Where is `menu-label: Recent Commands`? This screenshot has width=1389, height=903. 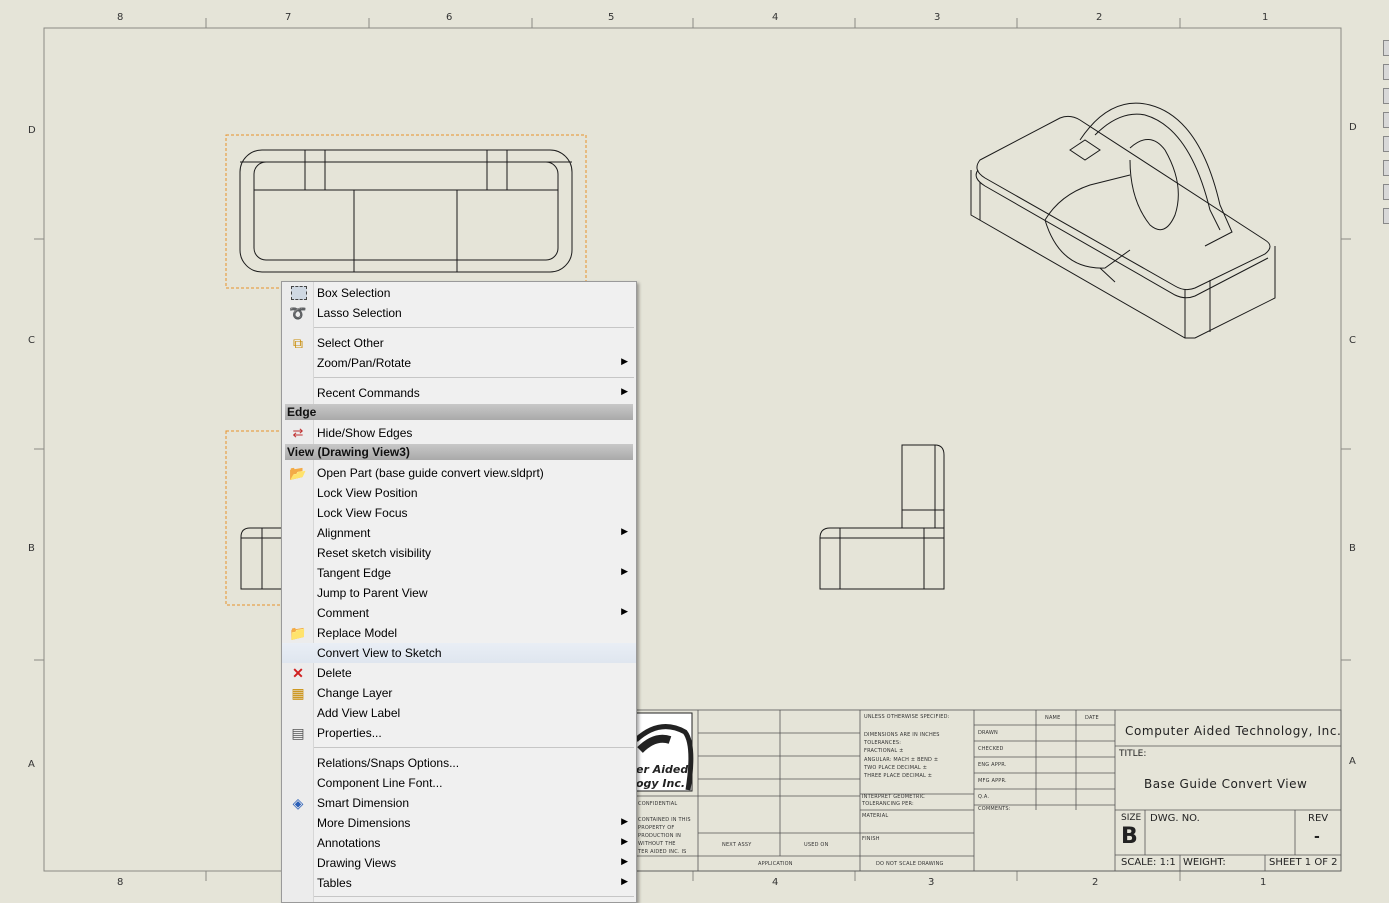
menu-label: Recent Commands is located at coordinates (368, 393).